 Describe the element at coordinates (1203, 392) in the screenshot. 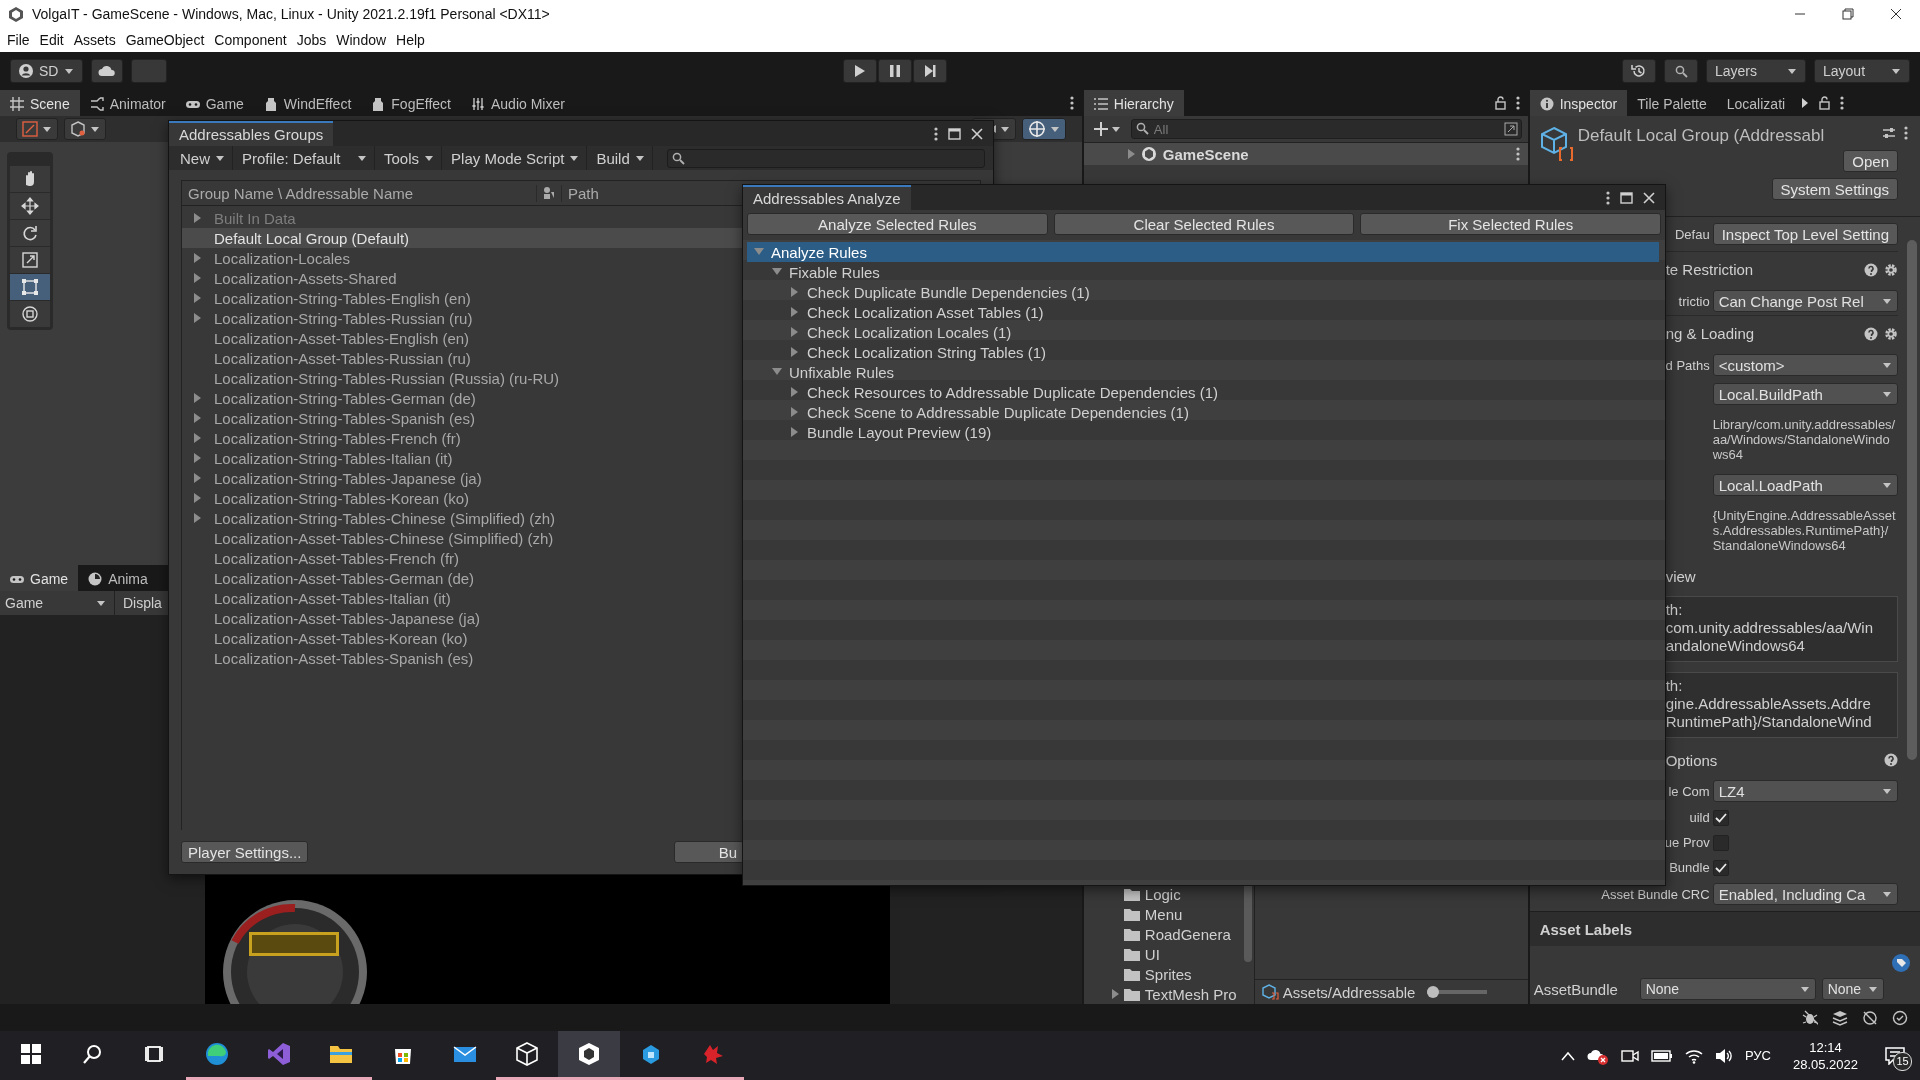

I see `rule-row: Check Resources to Addressable Duplicate Dependencies (1)` at that location.